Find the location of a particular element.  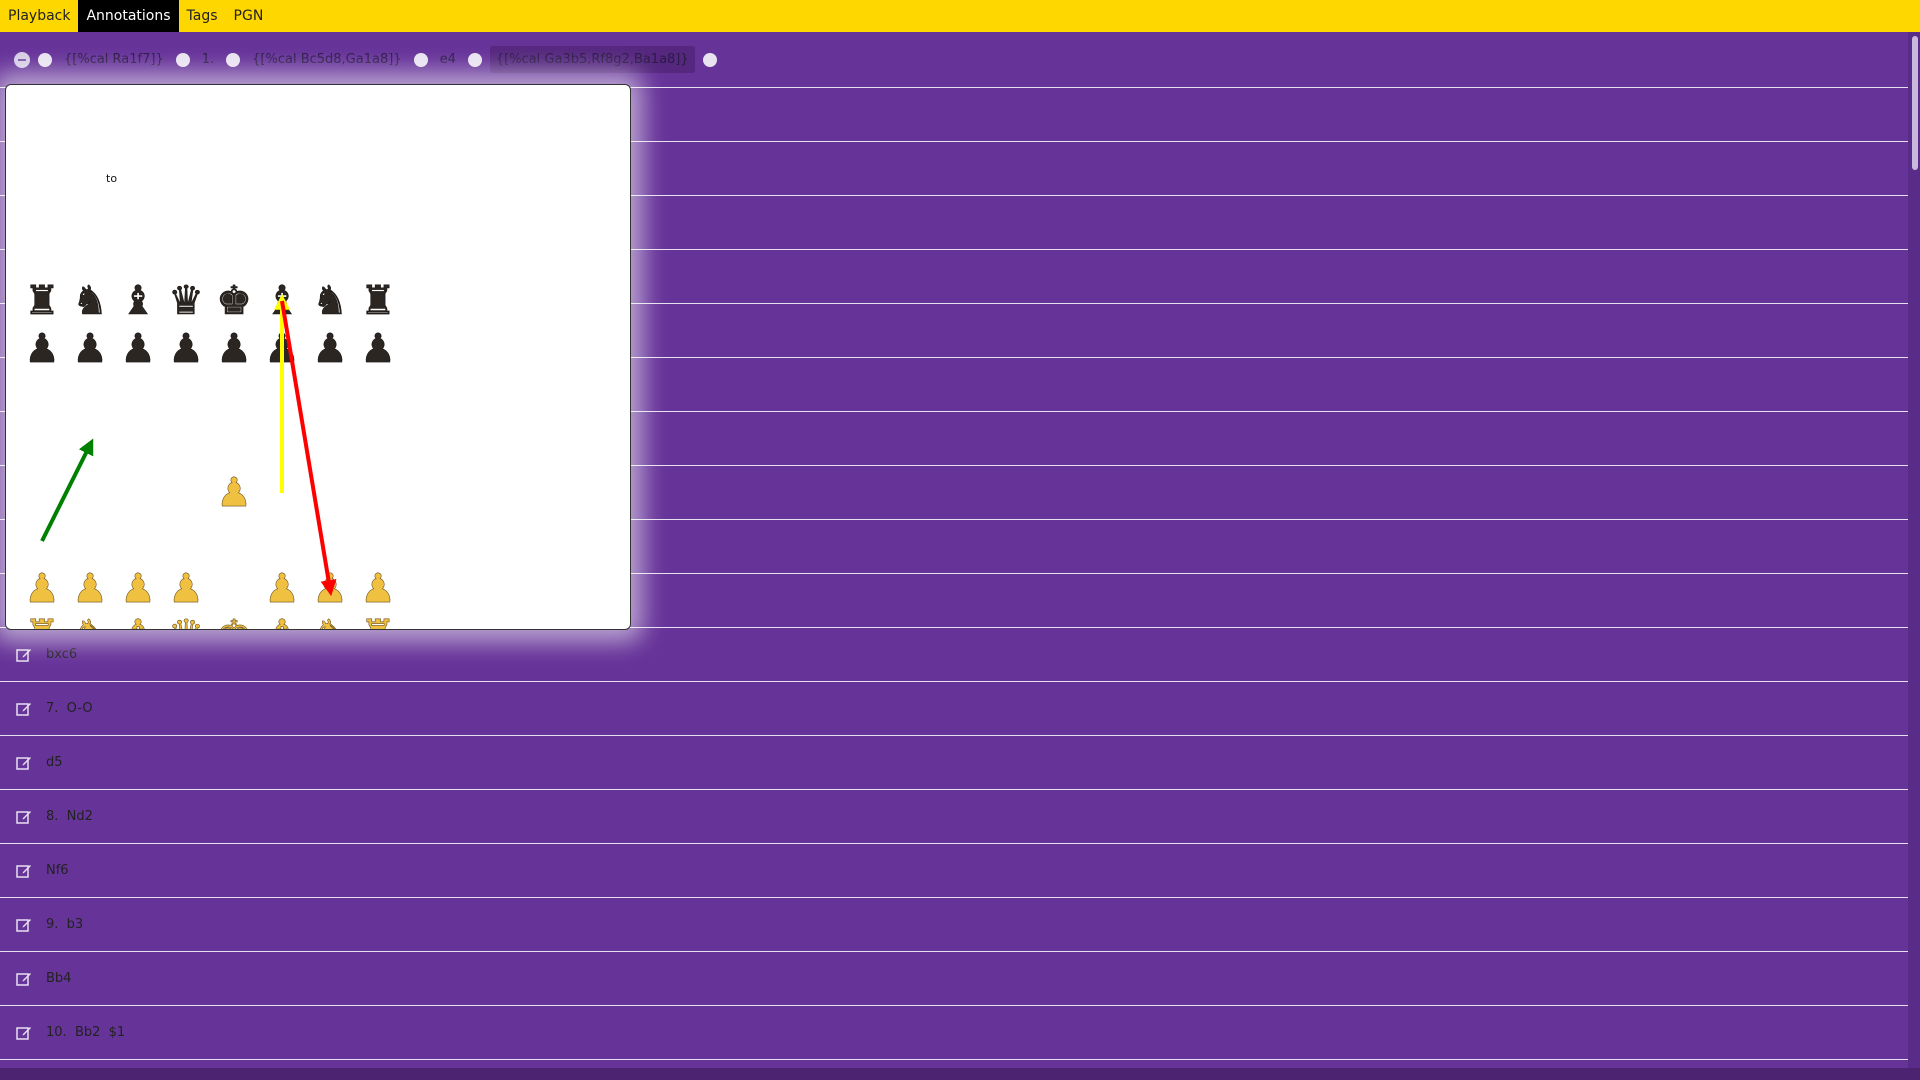

move-text: 10. Bb2 $1 is located at coordinates (86, 1032).